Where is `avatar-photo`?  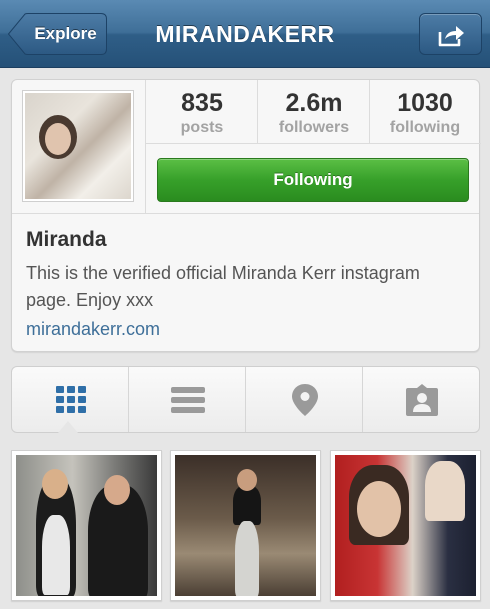 avatar-photo is located at coordinates (78, 146).